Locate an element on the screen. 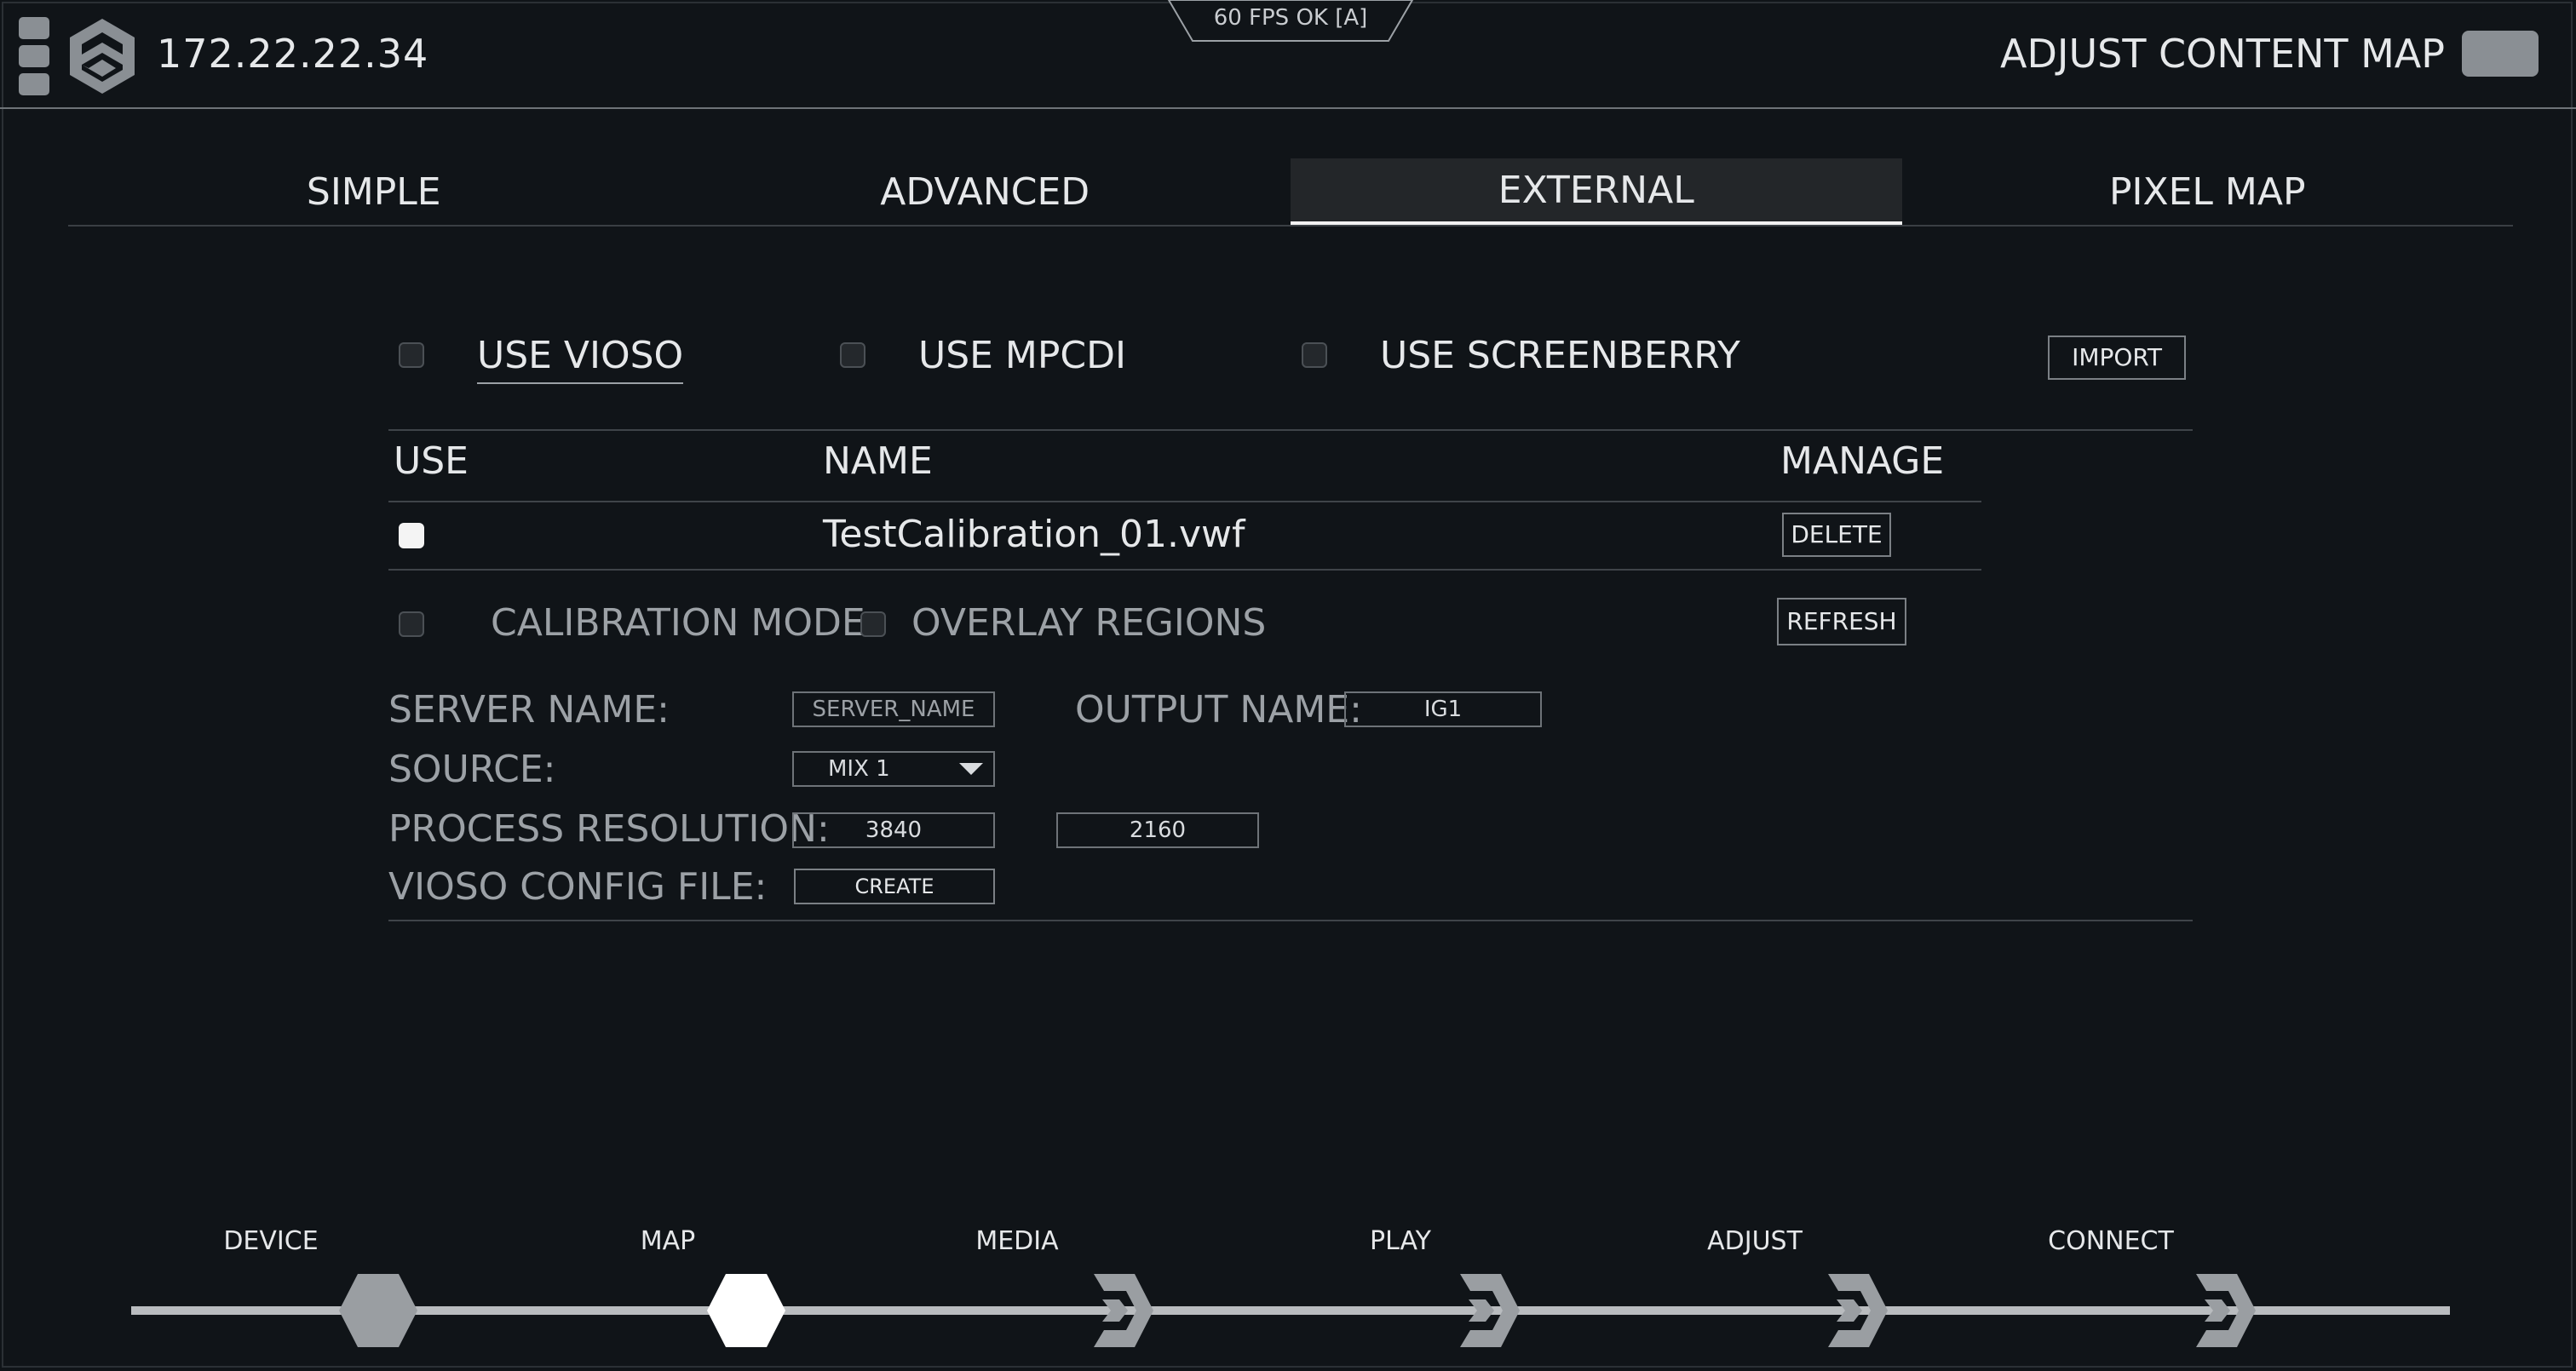 The image size is (2576, 1371). workflow-label-play: PLAY is located at coordinates (1400, 1241).